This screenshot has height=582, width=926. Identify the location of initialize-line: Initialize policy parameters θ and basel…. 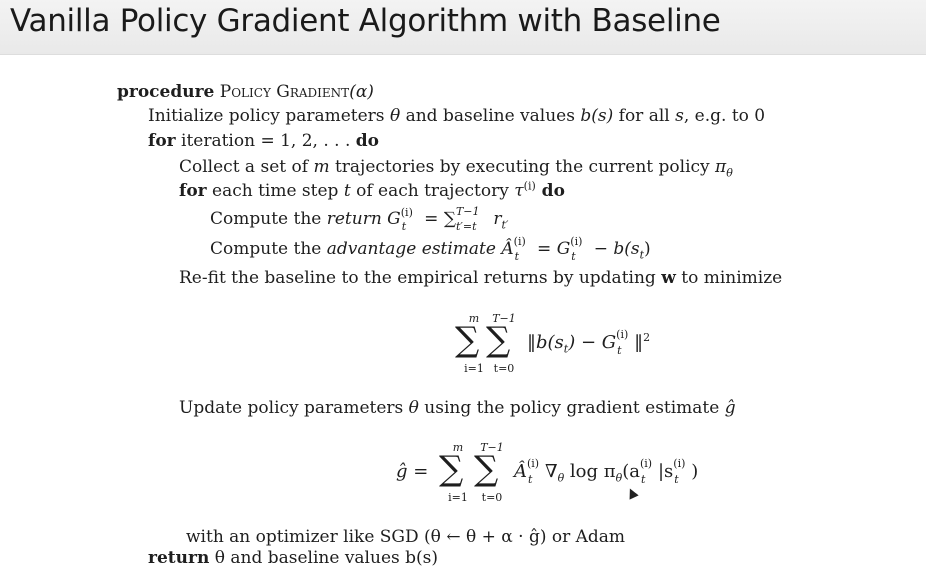
(456, 116).